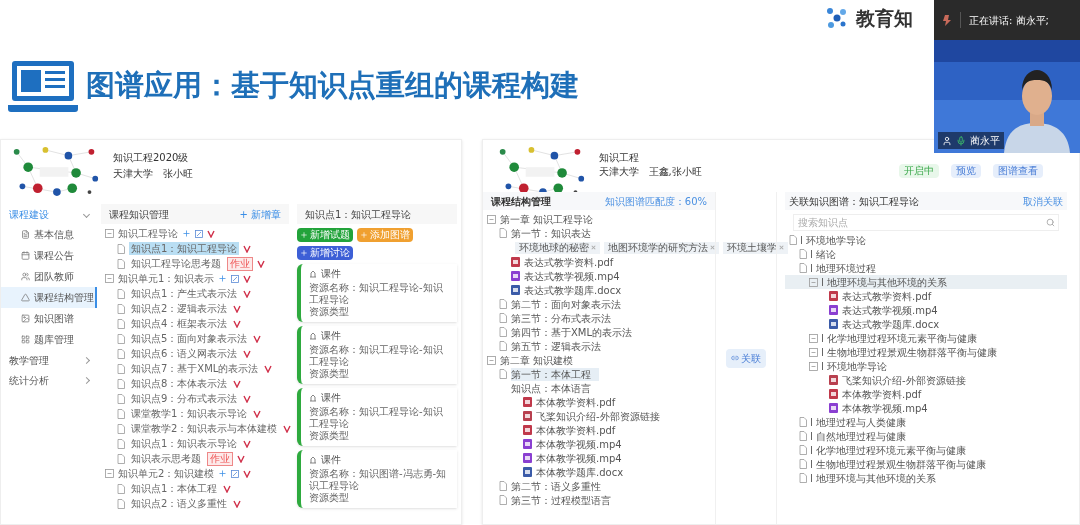 The image size is (1080, 525). I want to click on tree-item: 知识表示思考题, so click(166, 458).